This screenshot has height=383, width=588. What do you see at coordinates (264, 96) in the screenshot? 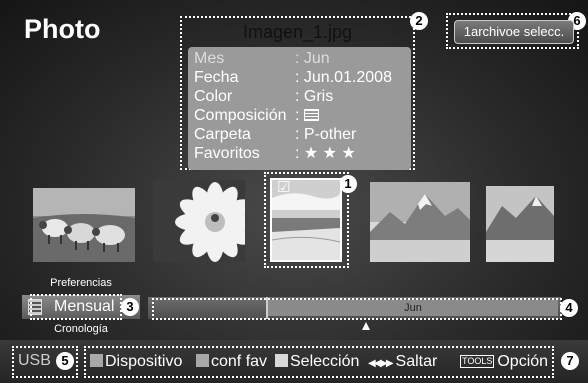
I see `info-row-color: Color: Gris` at bounding box center [264, 96].